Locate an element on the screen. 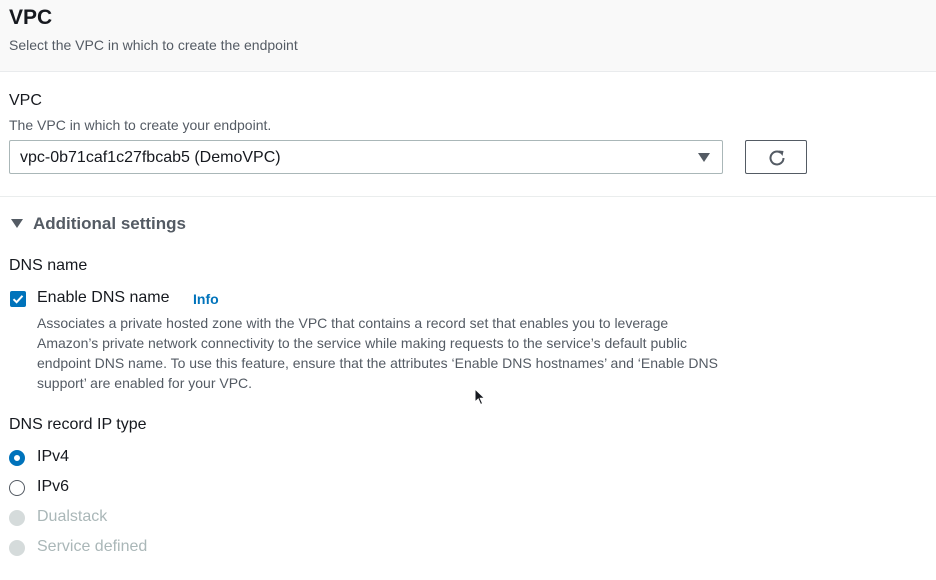  radio-ipv6 is located at coordinates (17, 488).